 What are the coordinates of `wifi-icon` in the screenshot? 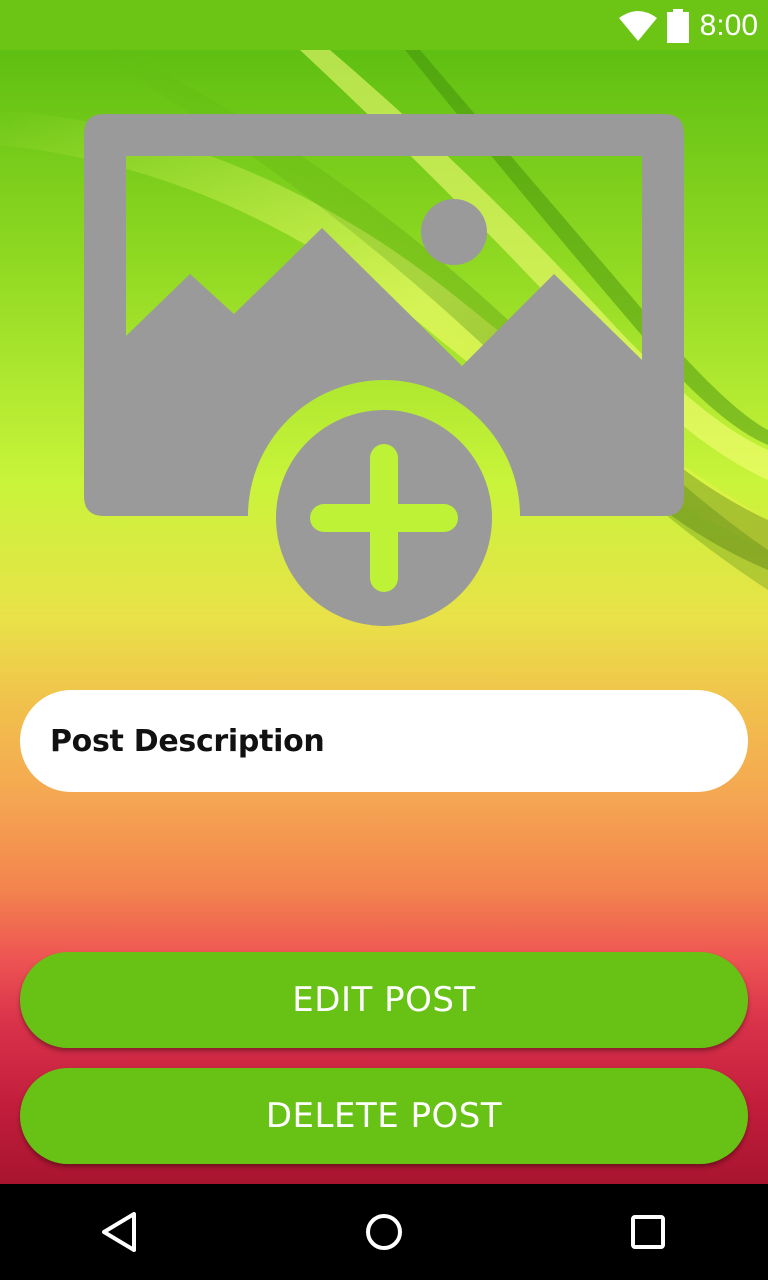 It's located at (637, 26).